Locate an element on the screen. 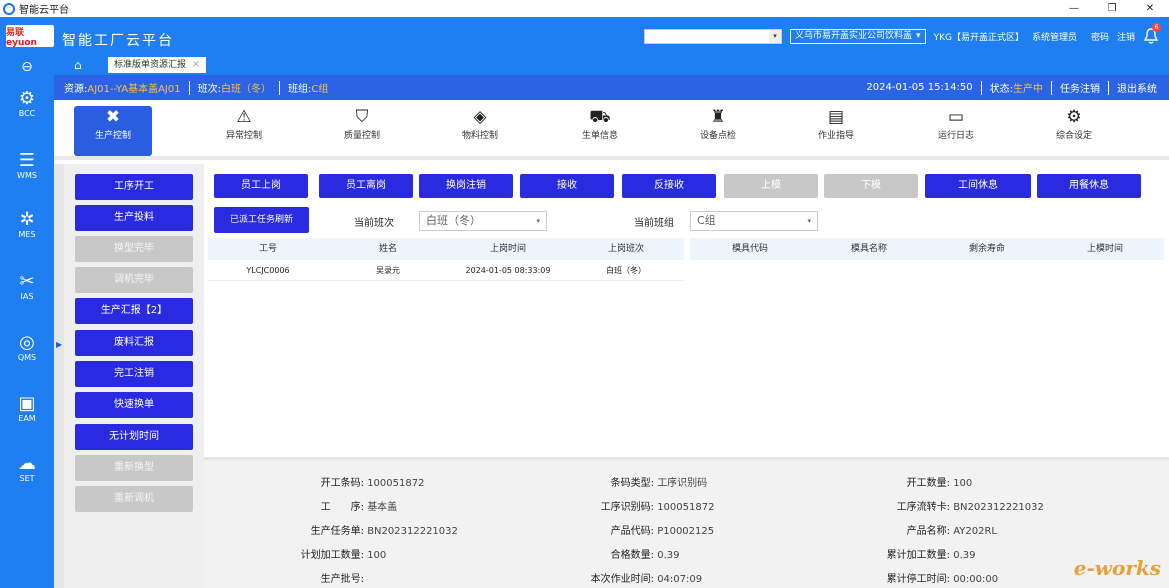  nav-bcc: ⚙ BCC is located at coordinates (27, 103).